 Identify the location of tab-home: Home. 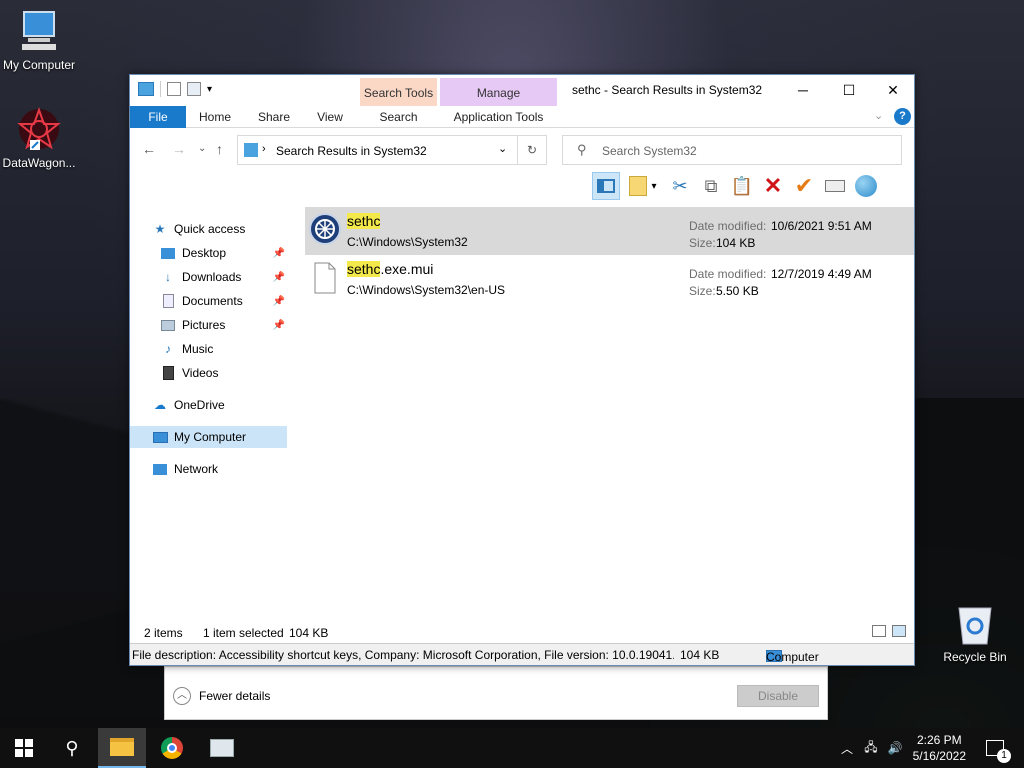
(215, 117).